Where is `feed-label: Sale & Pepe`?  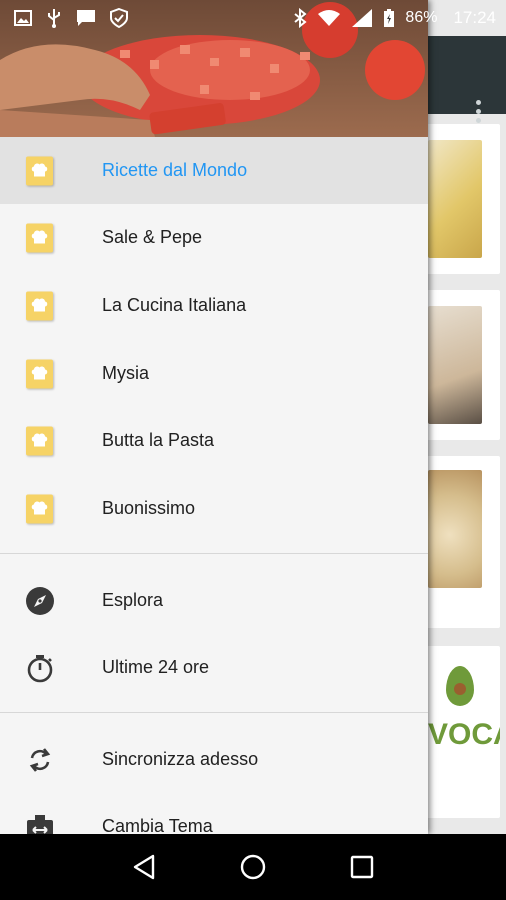
feed-label: Sale & Pepe is located at coordinates (152, 237).